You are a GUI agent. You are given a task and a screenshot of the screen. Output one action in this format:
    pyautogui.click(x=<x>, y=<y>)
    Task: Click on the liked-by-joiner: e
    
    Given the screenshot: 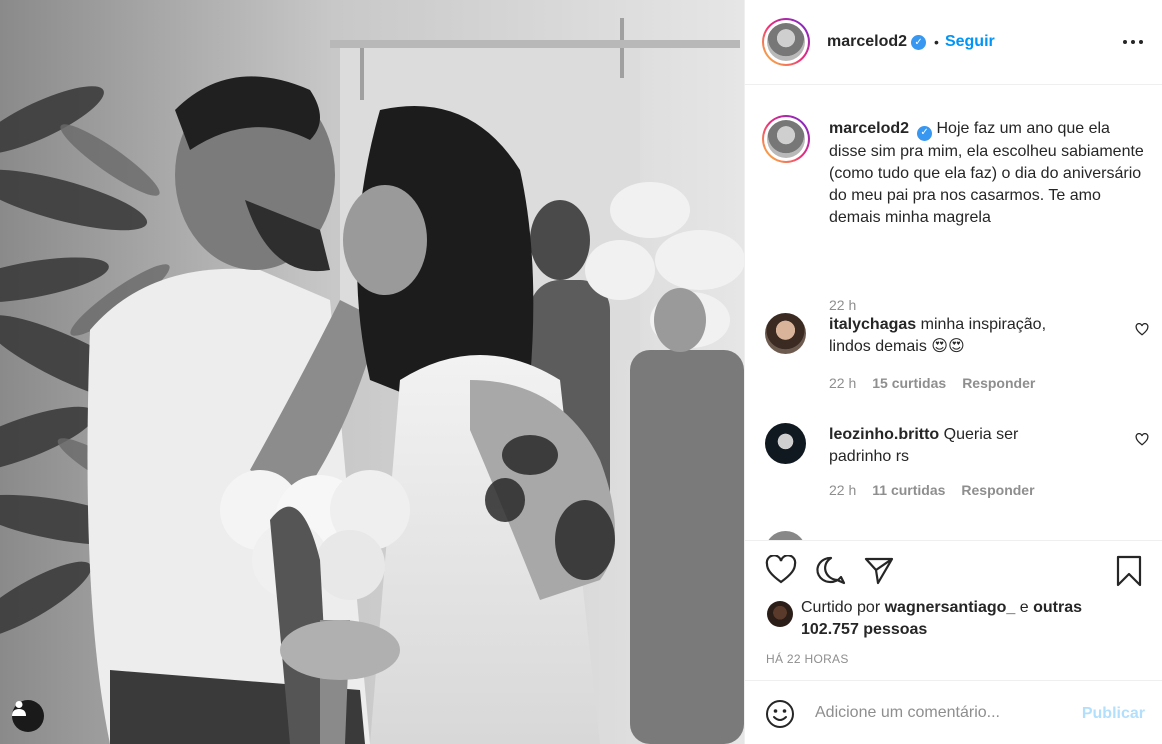 What is the action you would take?
    pyautogui.click(x=1024, y=607)
    